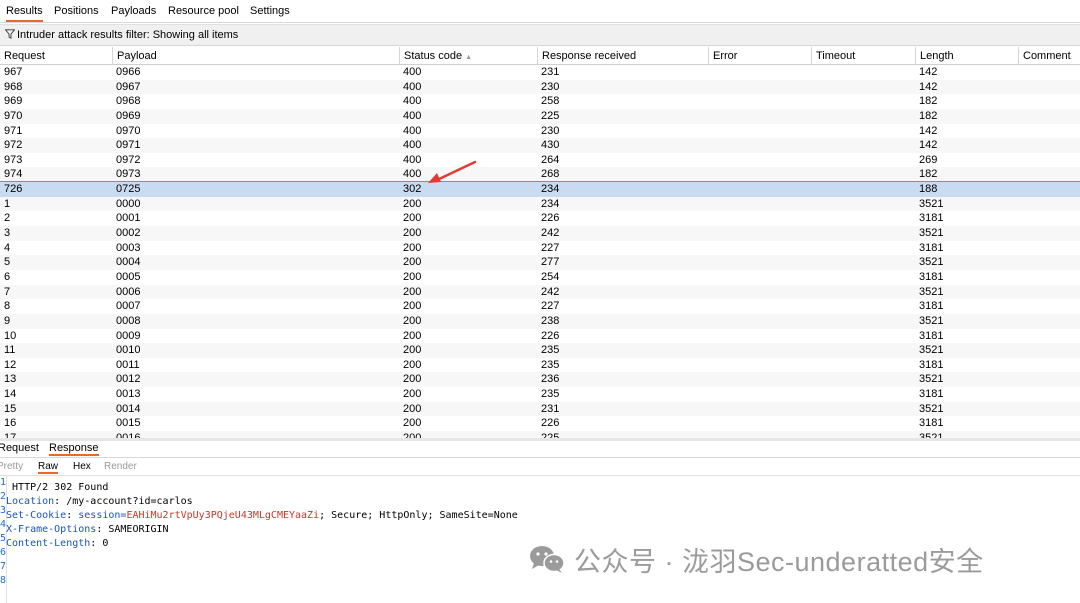 The height and width of the screenshot is (603, 1080). What do you see at coordinates (10, 350) in the screenshot?
I see `cell-request: 11` at bounding box center [10, 350].